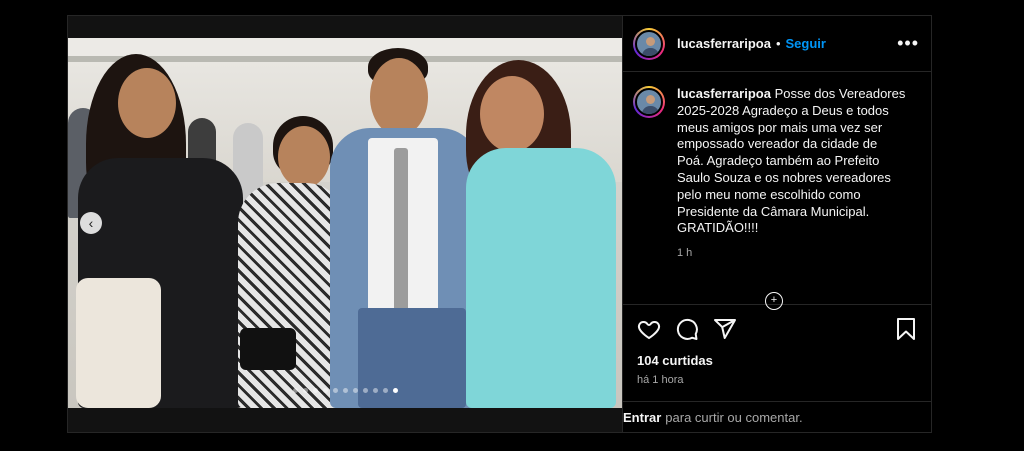 The height and width of the screenshot is (451, 1024). I want to click on person-tie, so click(401, 230).